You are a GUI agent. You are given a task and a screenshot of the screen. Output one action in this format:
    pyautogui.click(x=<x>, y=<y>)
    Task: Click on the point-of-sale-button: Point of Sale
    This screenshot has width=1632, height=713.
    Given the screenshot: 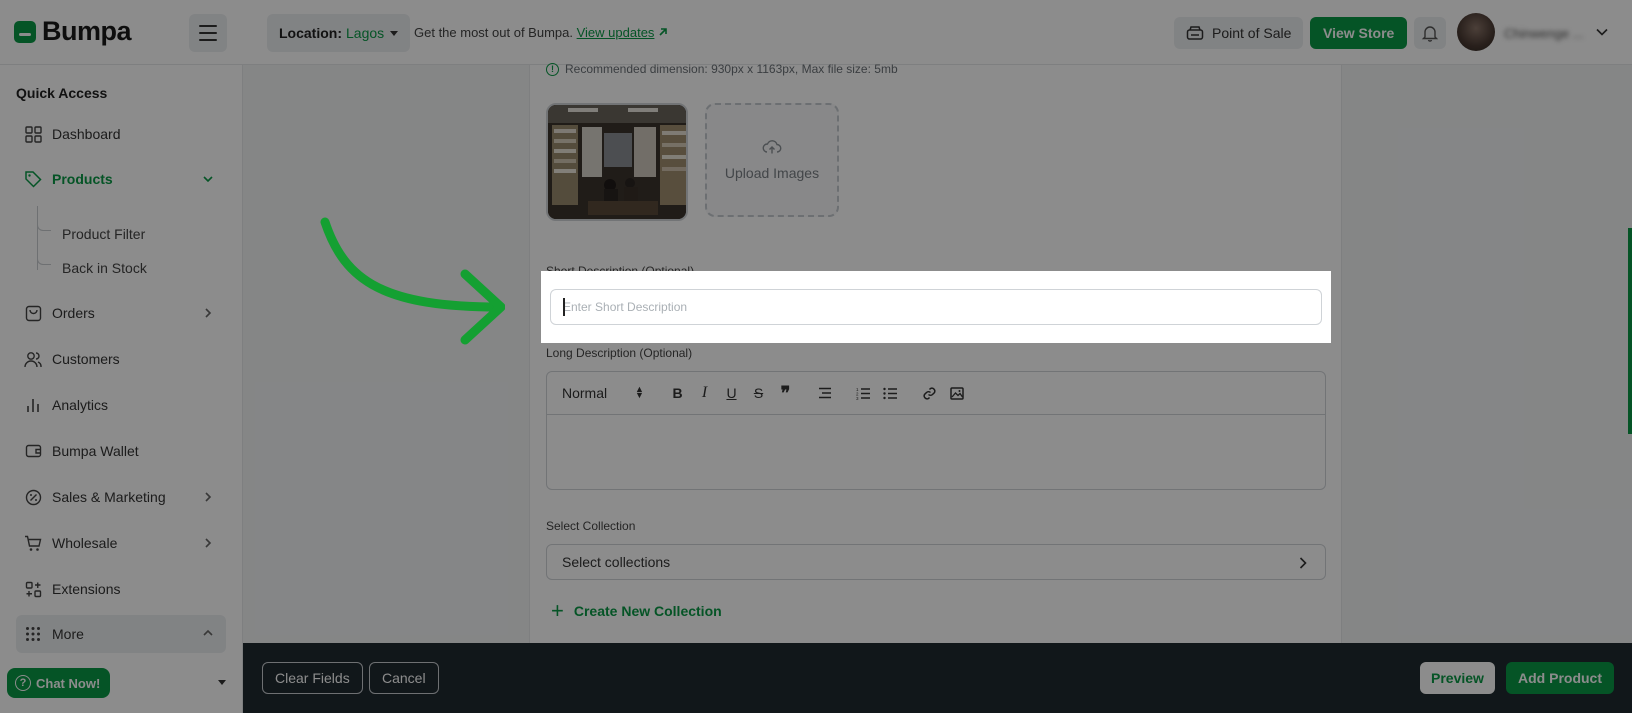 What is the action you would take?
    pyautogui.click(x=1239, y=33)
    